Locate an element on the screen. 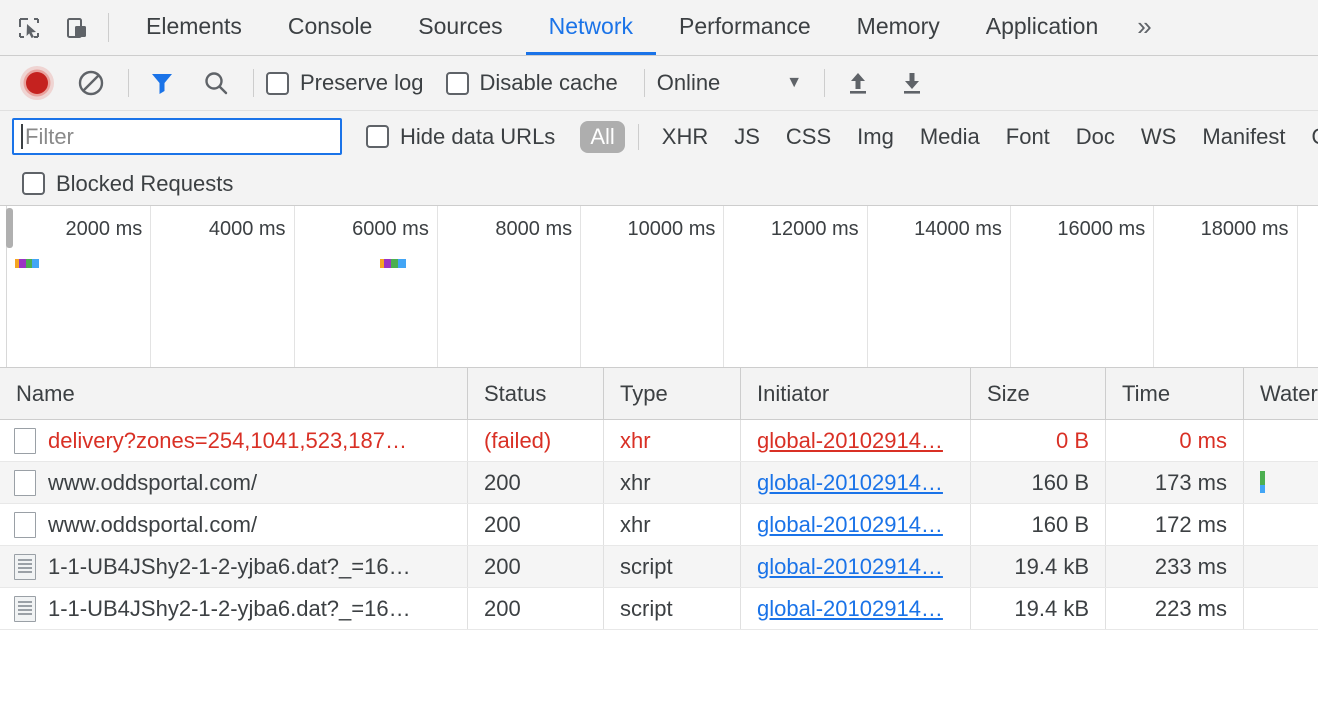 The image size is (1318, 716). tab-console: Console is located at coordinates (330, 27).